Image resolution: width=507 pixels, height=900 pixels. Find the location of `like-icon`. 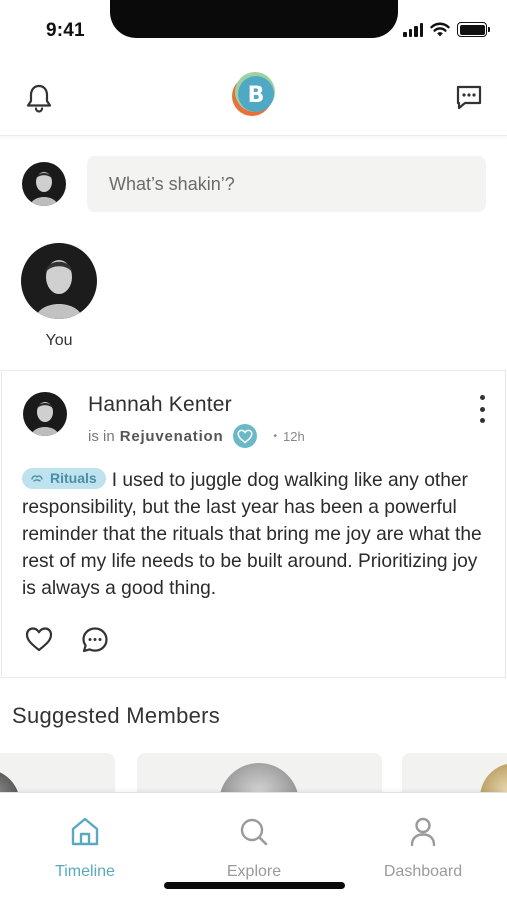

like-icon is located at coordinates (39, 639).